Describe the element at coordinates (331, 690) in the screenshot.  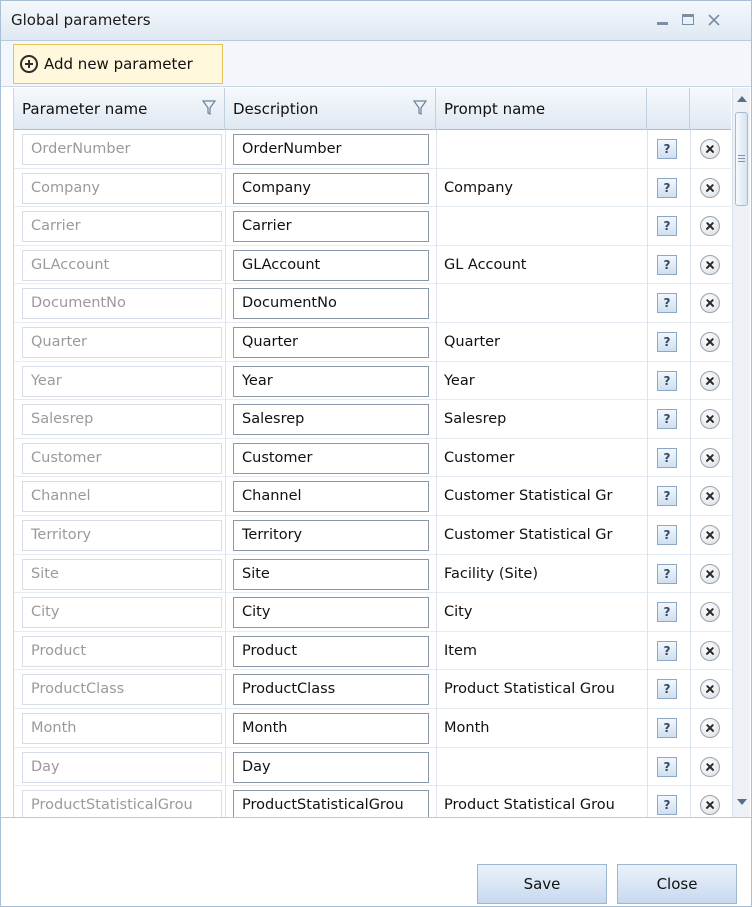
I see `description-input: ProductClass` at that location.